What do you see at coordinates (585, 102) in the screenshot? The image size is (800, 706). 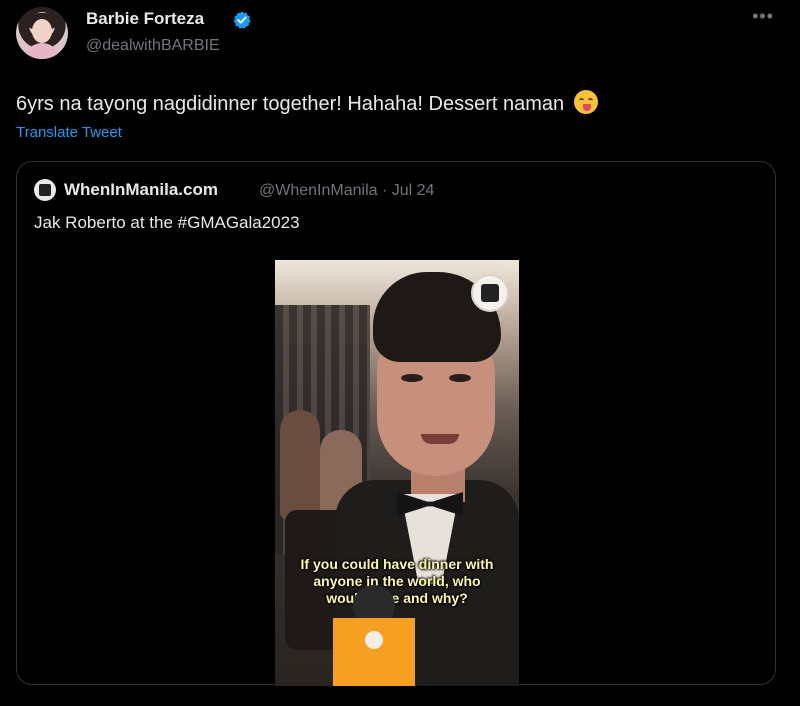 I see `face-savoring-food-emoji` at bounding box center [585, 102].